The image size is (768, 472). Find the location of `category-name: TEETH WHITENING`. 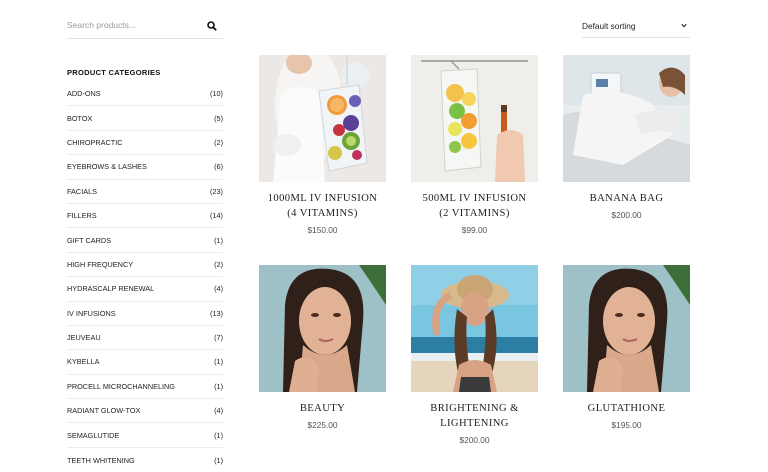

category-name: TEETH WHITENING is located at coordinates (101, 460).